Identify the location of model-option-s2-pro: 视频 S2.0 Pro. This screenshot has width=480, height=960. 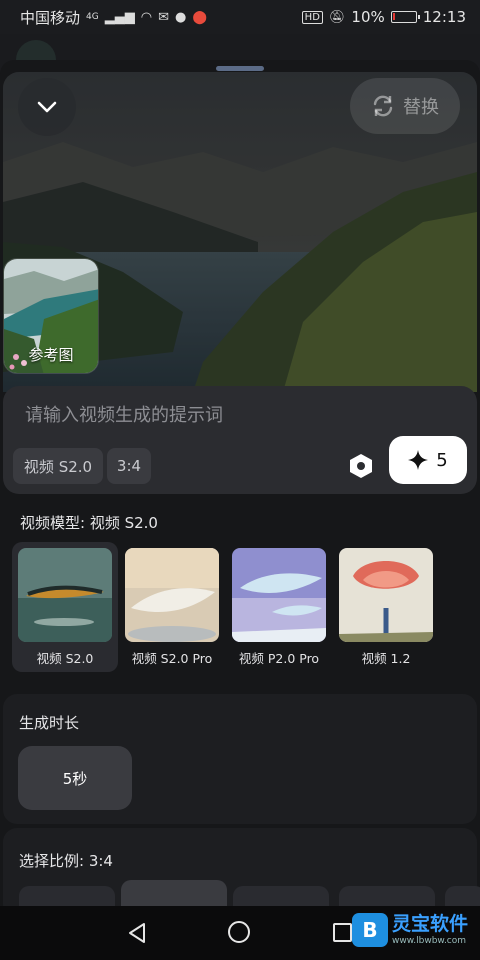
(172, 607).